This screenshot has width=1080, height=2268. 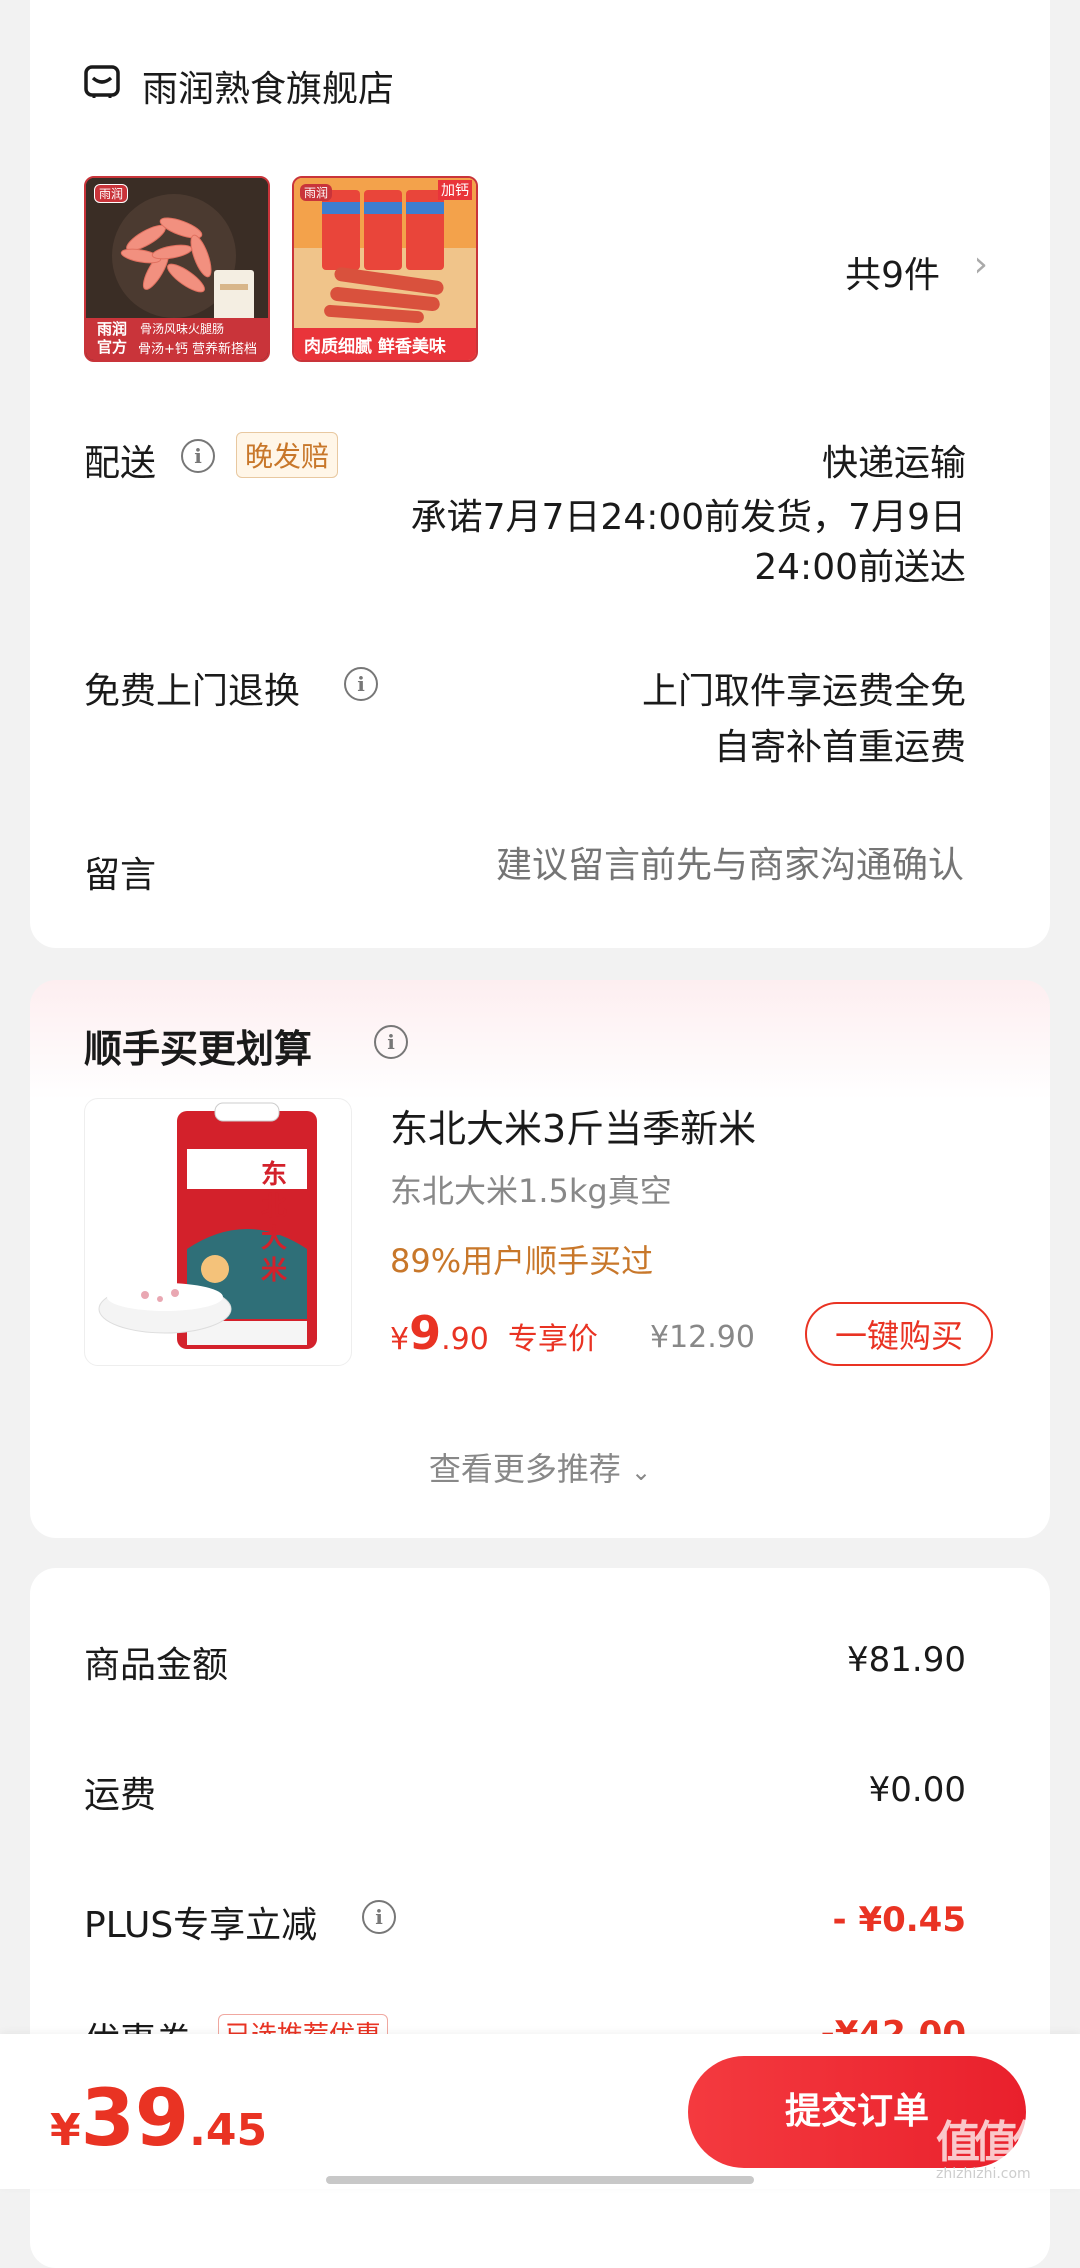 What do you see at coordinates (274, 1223) in the screenshot?
I see `rice-bag-text: 东北大米` at bounding box center [274, 1223].